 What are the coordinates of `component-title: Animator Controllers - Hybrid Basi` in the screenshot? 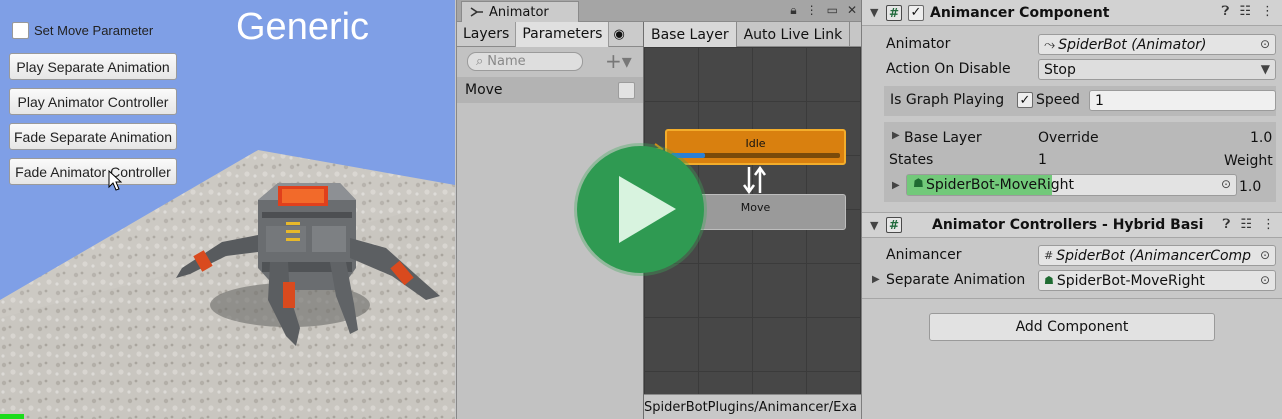 It's located at (1068, 225).